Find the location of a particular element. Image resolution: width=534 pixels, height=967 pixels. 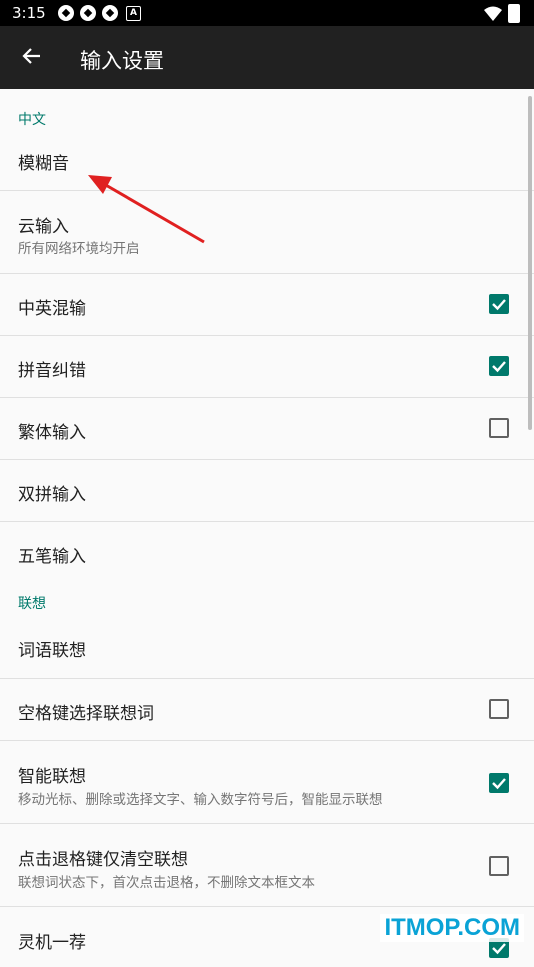

checkbox-traditional is located at coordinates (499, 428).